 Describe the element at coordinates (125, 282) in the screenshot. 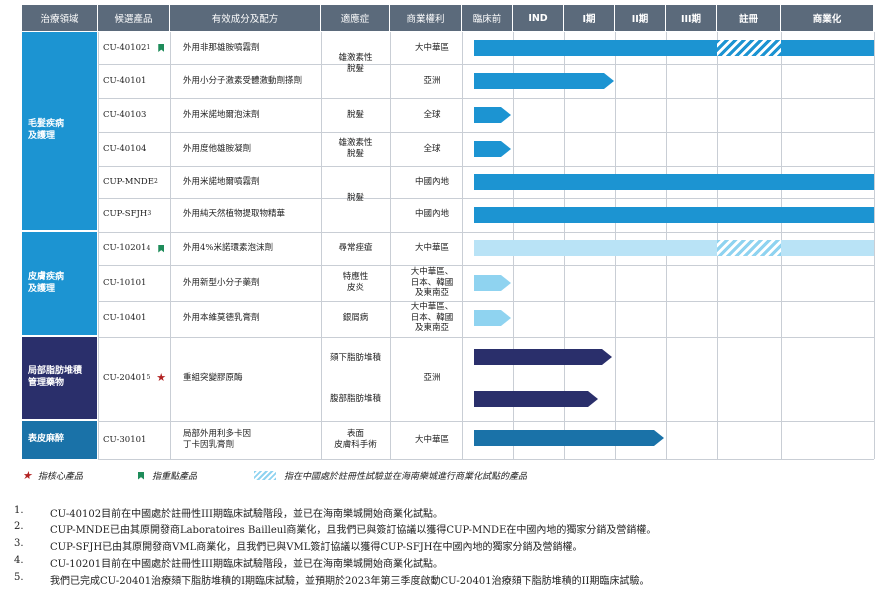

I see `candidate-code: CU-10101` at that location.